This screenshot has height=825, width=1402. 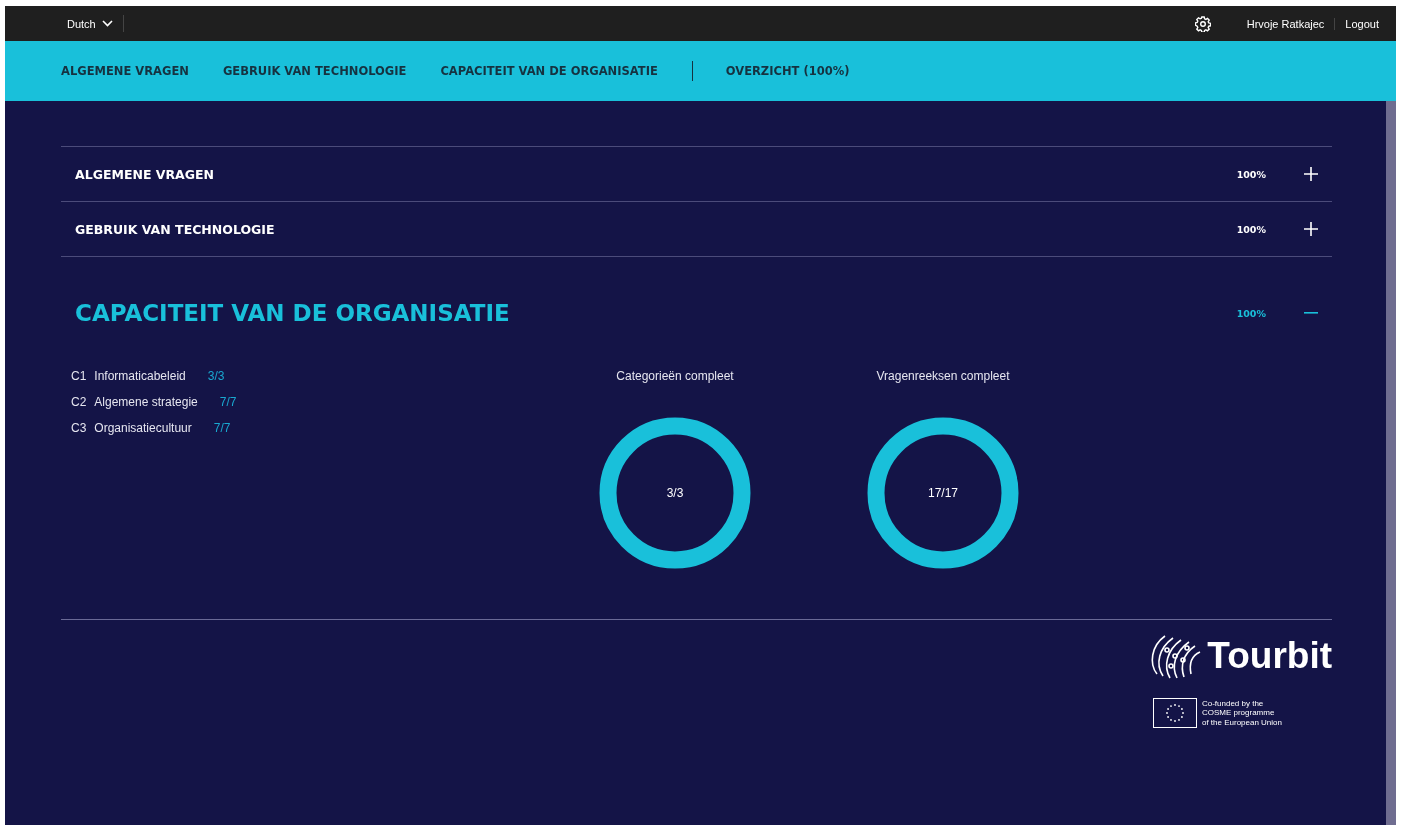 What do you see at coordinates (1241, 713) in the screenshot?
I see `funding-note: Co-funded by the COSME programme of the European Union` at bounding box center [1241, 713].